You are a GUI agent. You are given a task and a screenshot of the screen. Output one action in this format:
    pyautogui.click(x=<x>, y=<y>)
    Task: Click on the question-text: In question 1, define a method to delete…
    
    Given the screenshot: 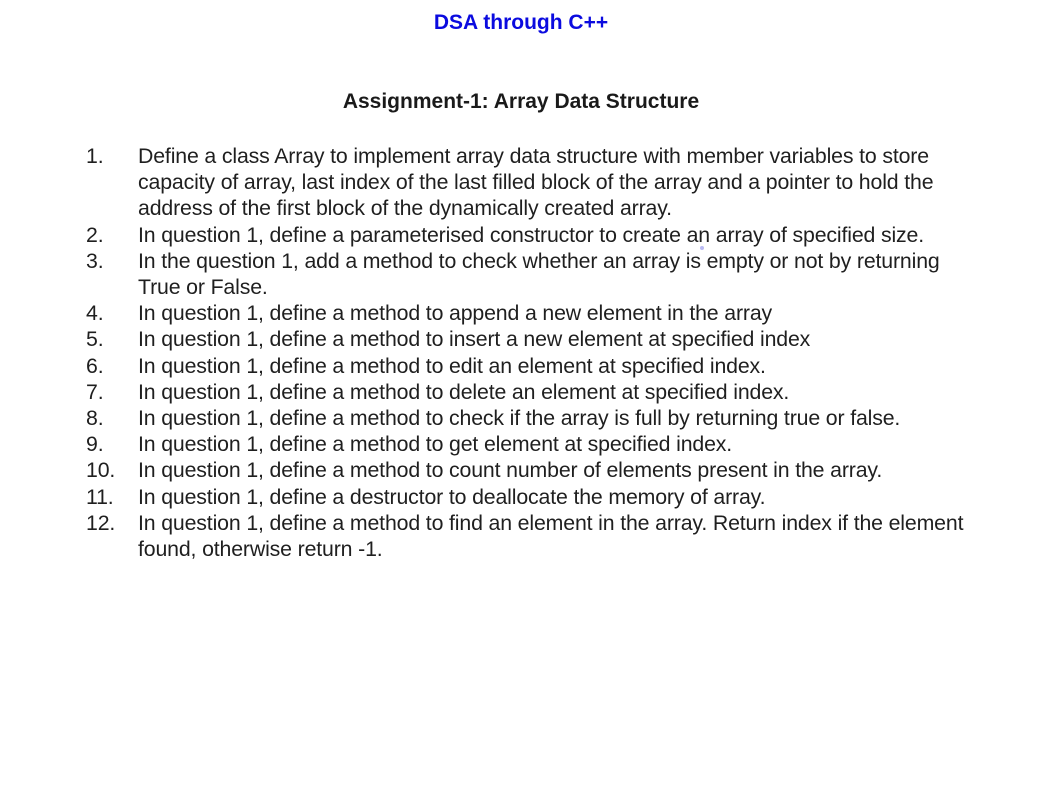 What is the action you would take?
    pyautogui.click(x=464, y=391)
    